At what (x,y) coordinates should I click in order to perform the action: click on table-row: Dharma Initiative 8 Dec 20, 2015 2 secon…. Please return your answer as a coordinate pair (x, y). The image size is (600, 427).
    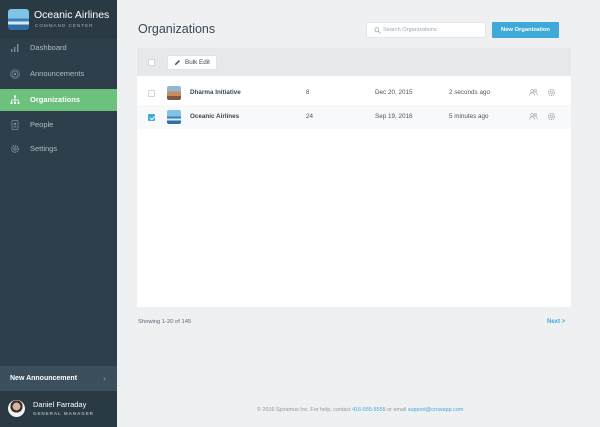
    Looking at the image, I should click on (354, 93).